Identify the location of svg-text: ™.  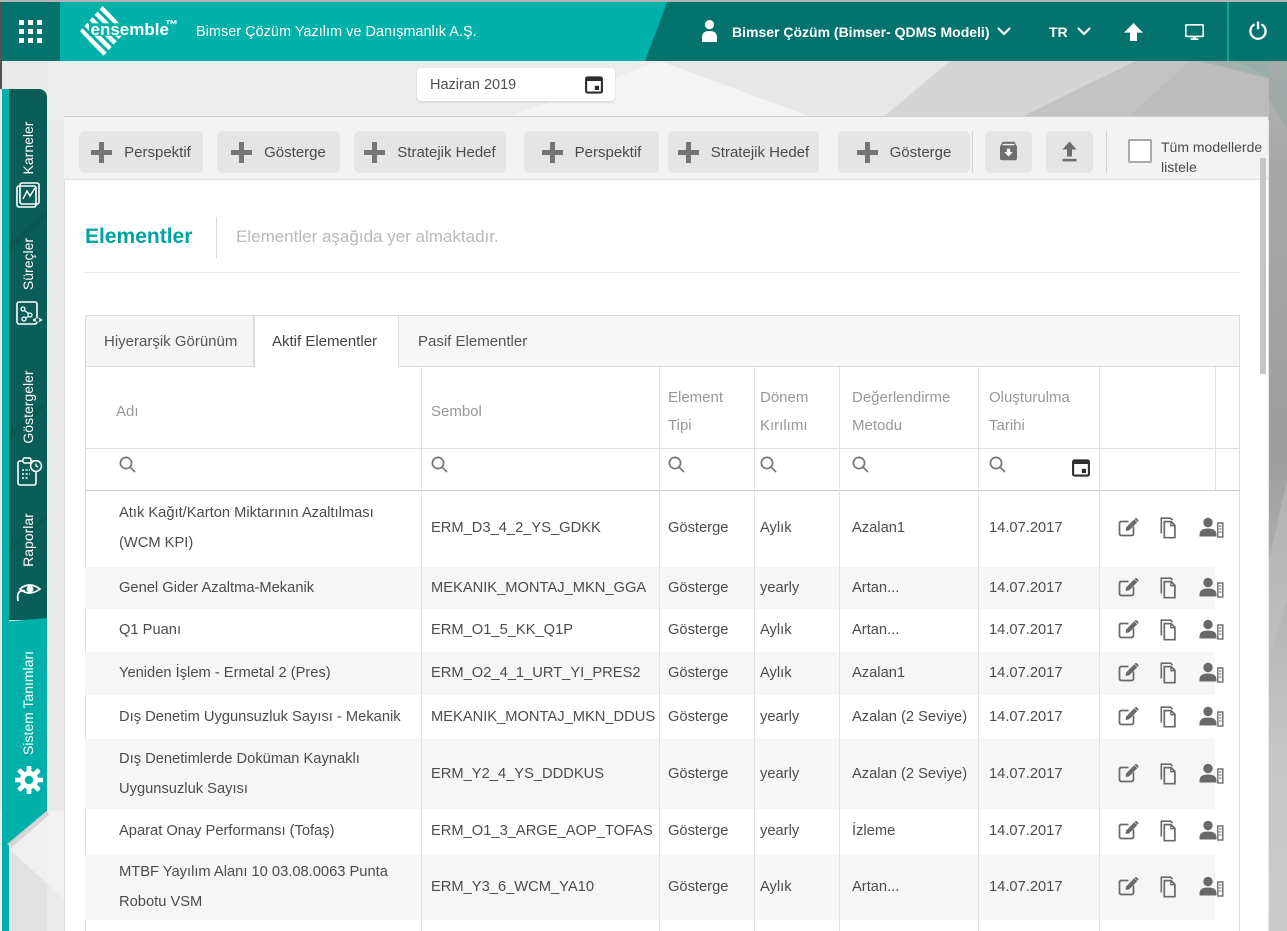
(171, 24).